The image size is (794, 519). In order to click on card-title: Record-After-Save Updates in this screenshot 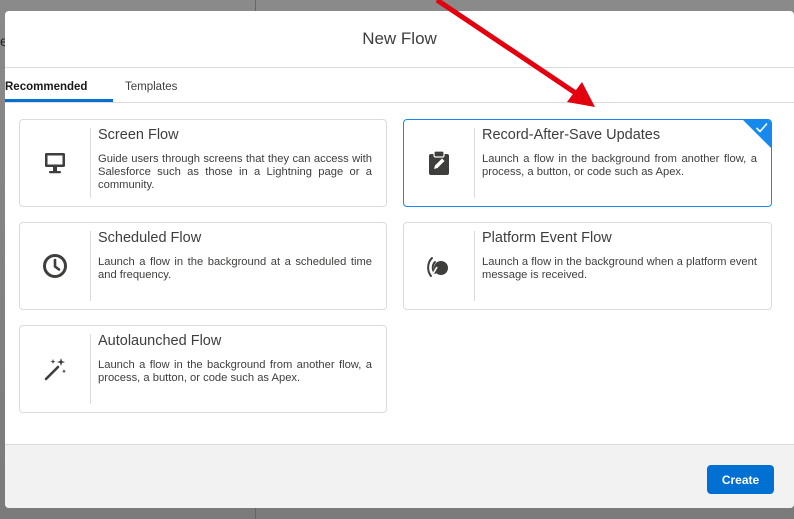, I will do `click(571, 135)`.